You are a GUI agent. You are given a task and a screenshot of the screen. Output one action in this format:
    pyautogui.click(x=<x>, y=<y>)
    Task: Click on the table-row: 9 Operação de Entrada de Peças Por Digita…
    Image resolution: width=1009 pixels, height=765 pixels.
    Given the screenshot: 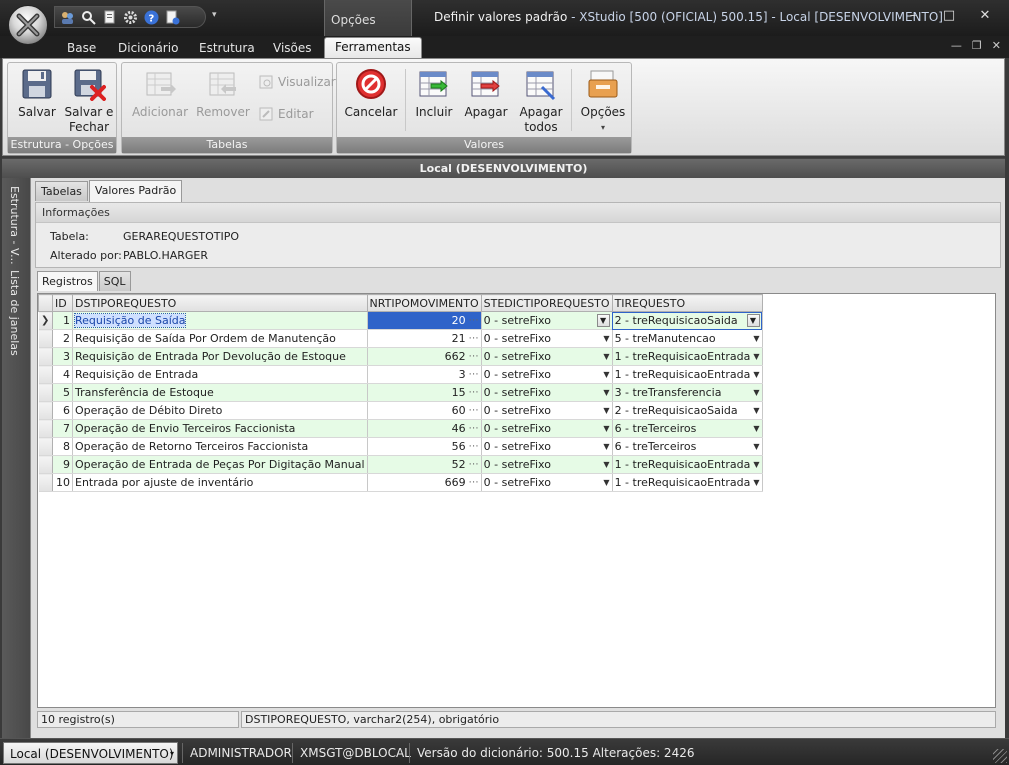 What is the action you would take?
    pyautogui.click(x=400, y=464)
    